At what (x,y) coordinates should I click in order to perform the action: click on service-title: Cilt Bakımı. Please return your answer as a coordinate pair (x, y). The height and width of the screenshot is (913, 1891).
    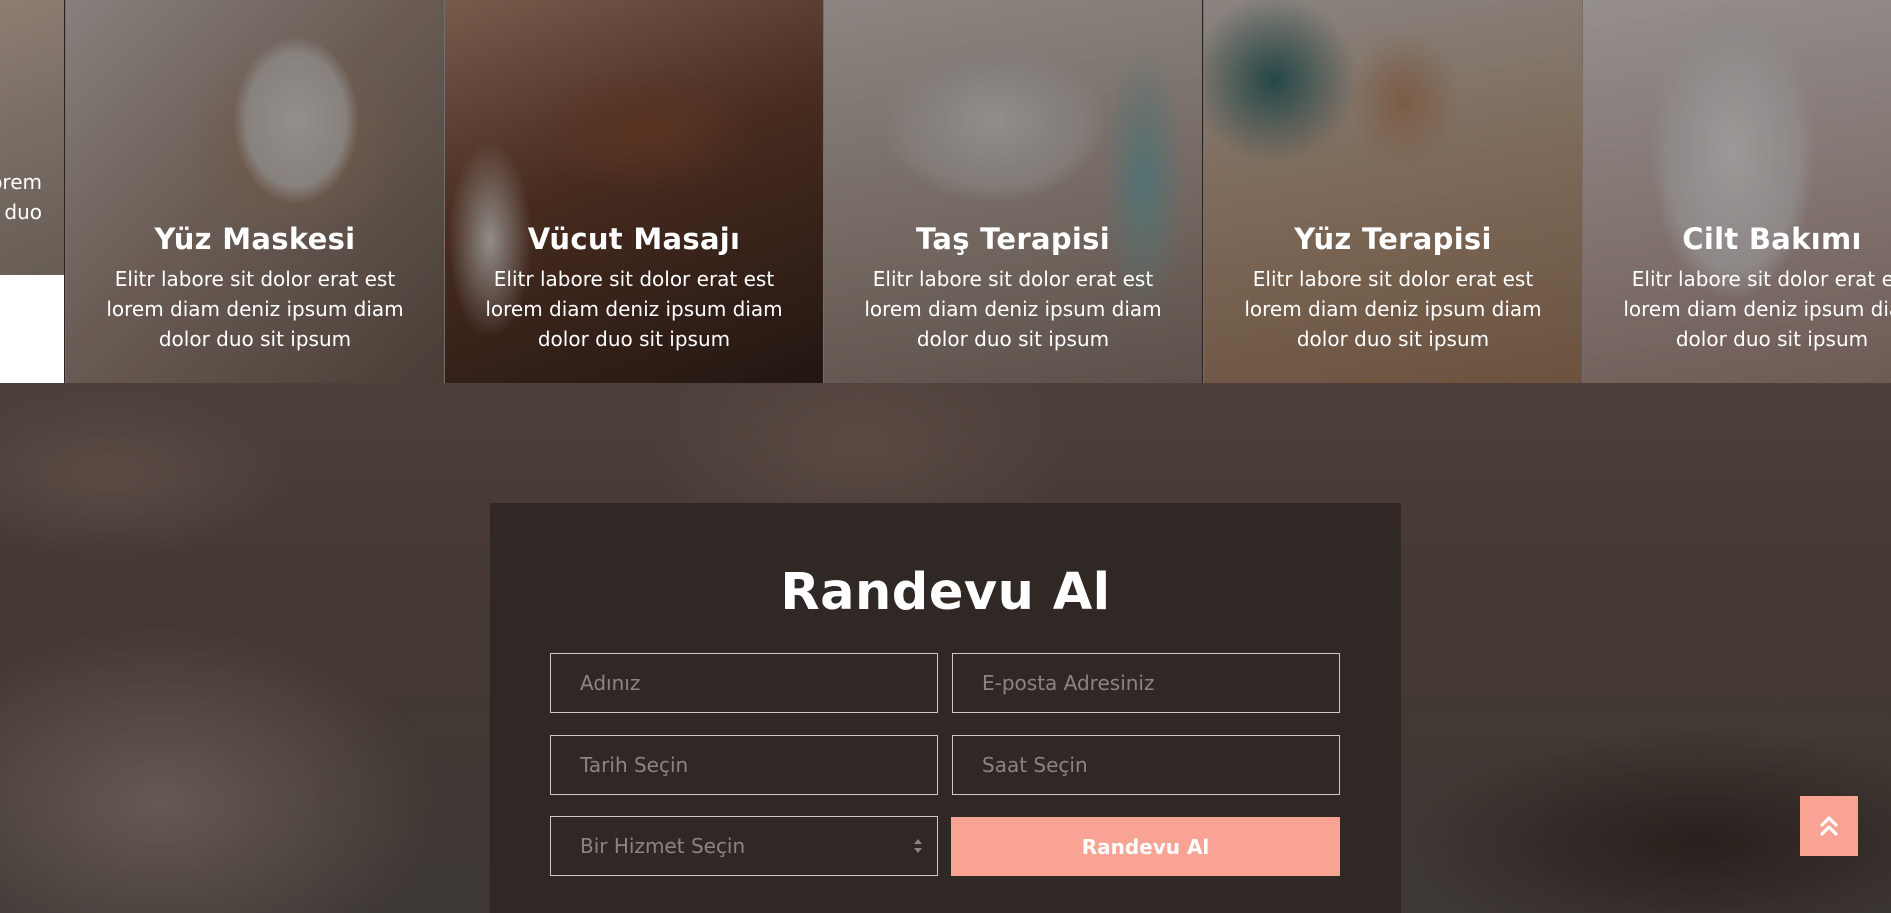
    Looking at the image, I should click on (1772, 239).